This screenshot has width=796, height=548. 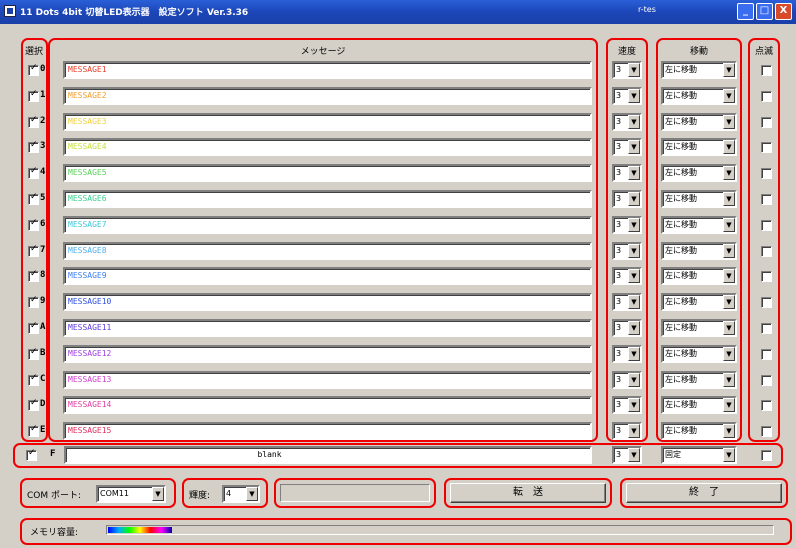 What do you see at coordinates (783, 11) in the screenshot?
I see `close-button: X` at bounding box center [783, 11].